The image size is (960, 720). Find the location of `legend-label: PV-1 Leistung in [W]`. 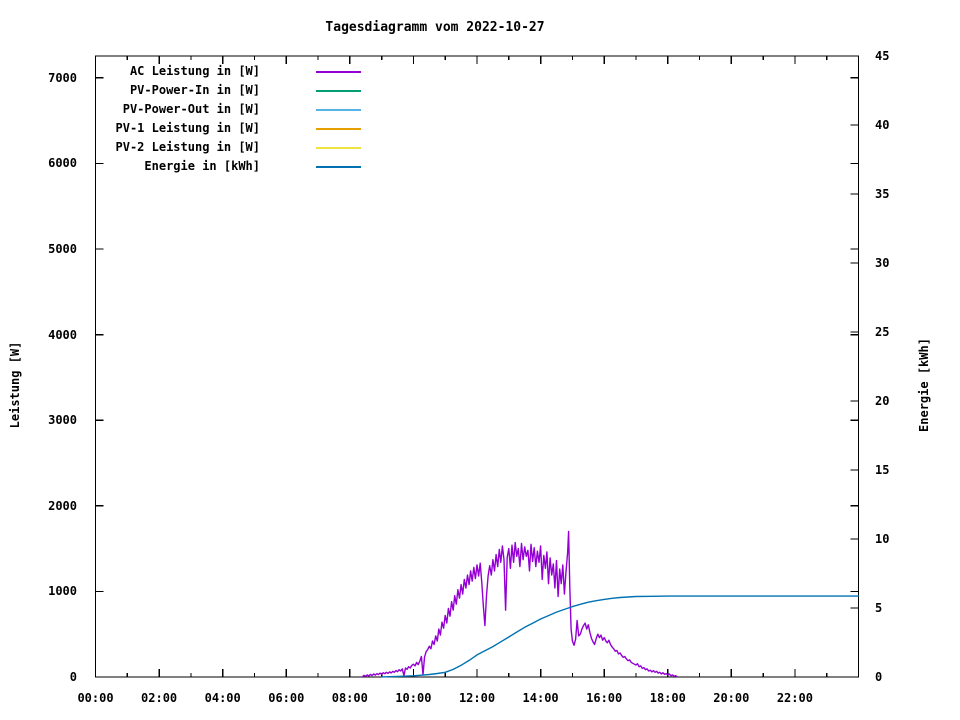

legend-label: PV-1 Leistung in [W] is located at coordinates (188, 128).